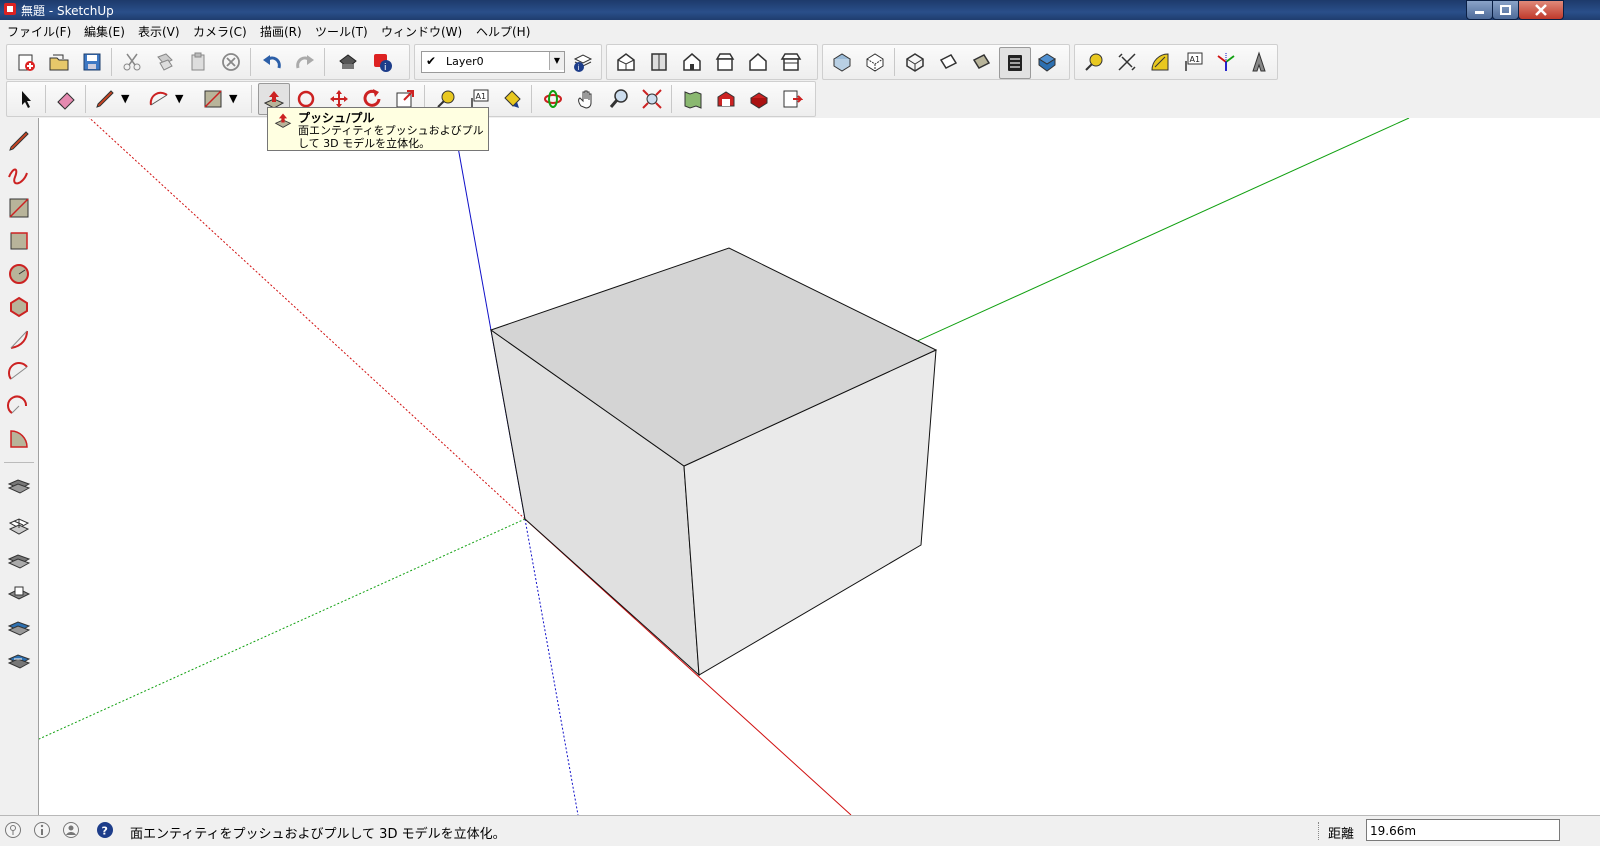  Describe the element at coordinates (19, 439) in the screenshot. I see `pie-button` at that location.